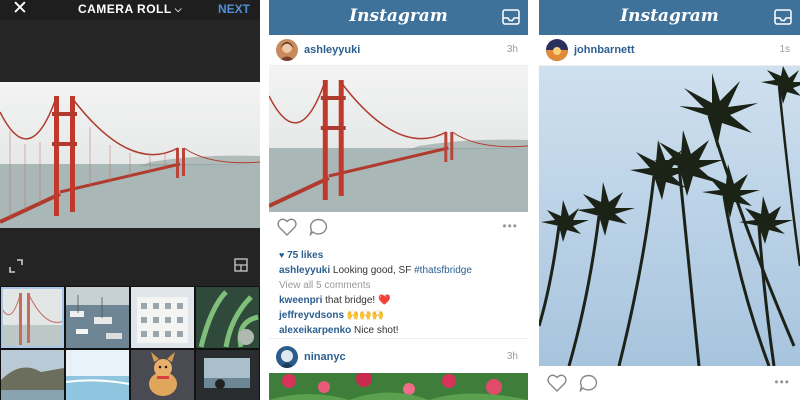 The height and width of the screenshot is (400, 800). What do you see at coordinates (604, 50) in the screenshot?
I see `post-username: johnbarnett` at bounding box center [604, 50].